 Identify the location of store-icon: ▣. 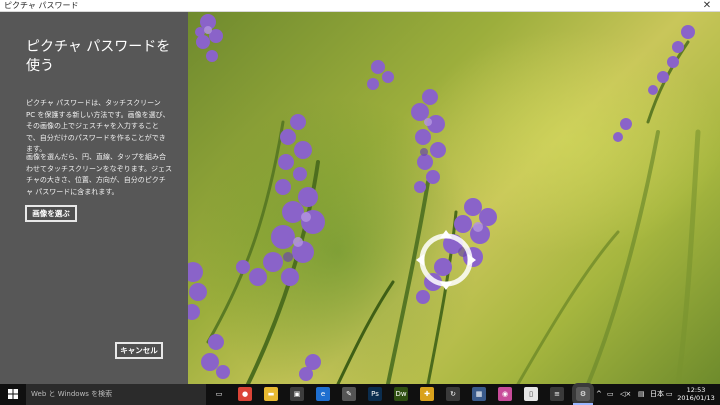
(297, 394).